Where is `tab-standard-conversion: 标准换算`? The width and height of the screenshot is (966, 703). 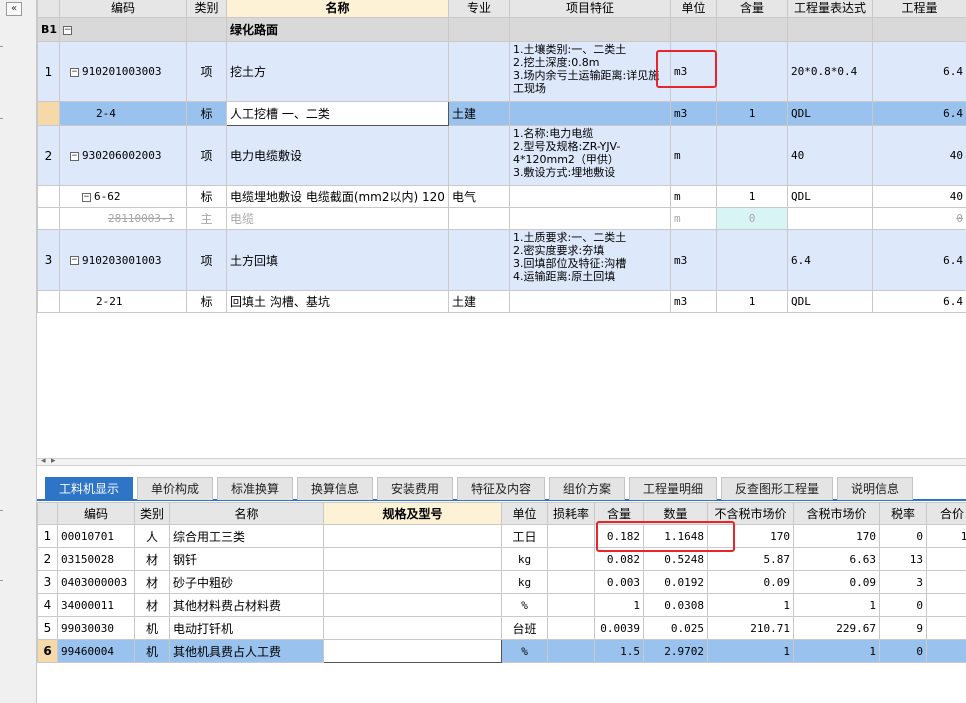
tab-standard-conversion: 标准换算 is located at coordinates (255, 488).